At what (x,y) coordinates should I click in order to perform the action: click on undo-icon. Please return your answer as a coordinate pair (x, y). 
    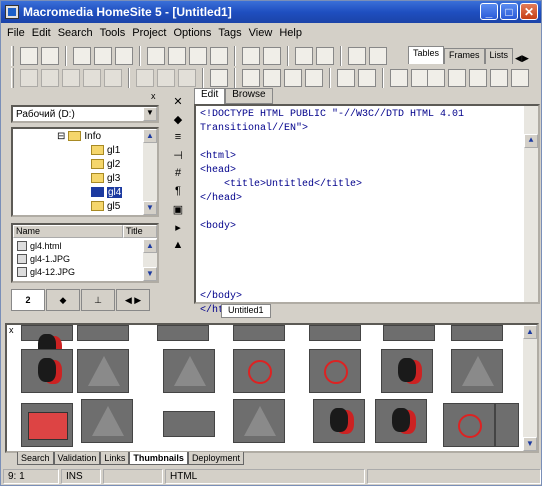
    Looking at the image, I should click on (145, 78).